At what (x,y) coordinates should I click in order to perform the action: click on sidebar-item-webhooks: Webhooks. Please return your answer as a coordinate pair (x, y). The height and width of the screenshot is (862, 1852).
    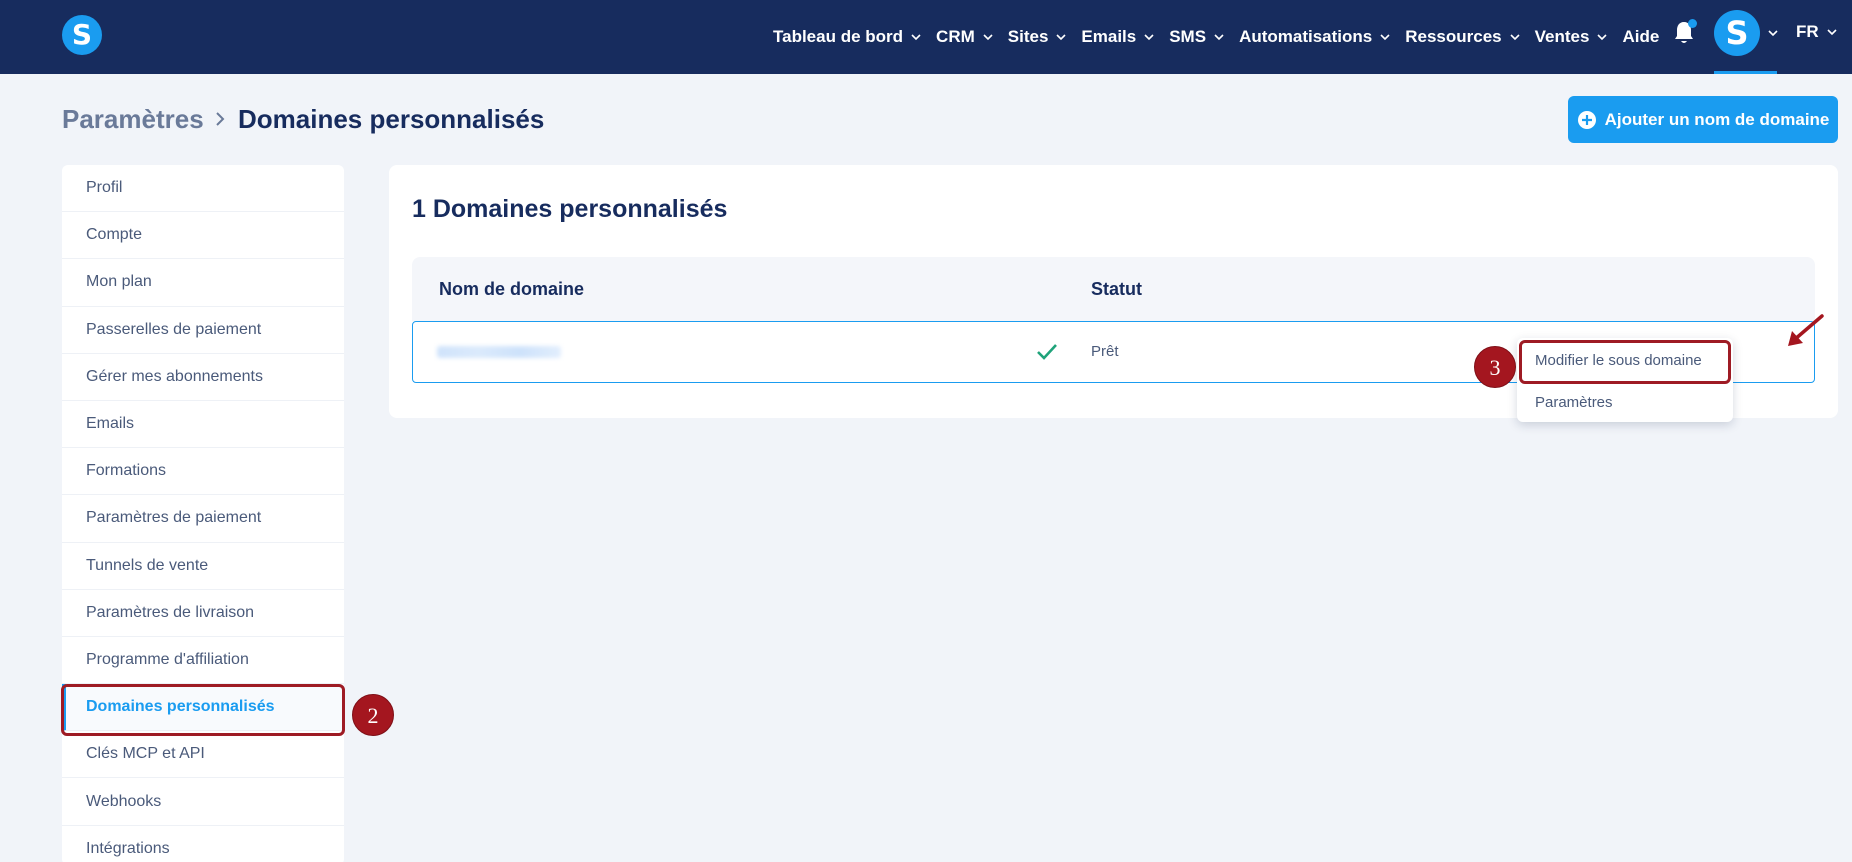
    Looking at the image, I should click on (203, 802).